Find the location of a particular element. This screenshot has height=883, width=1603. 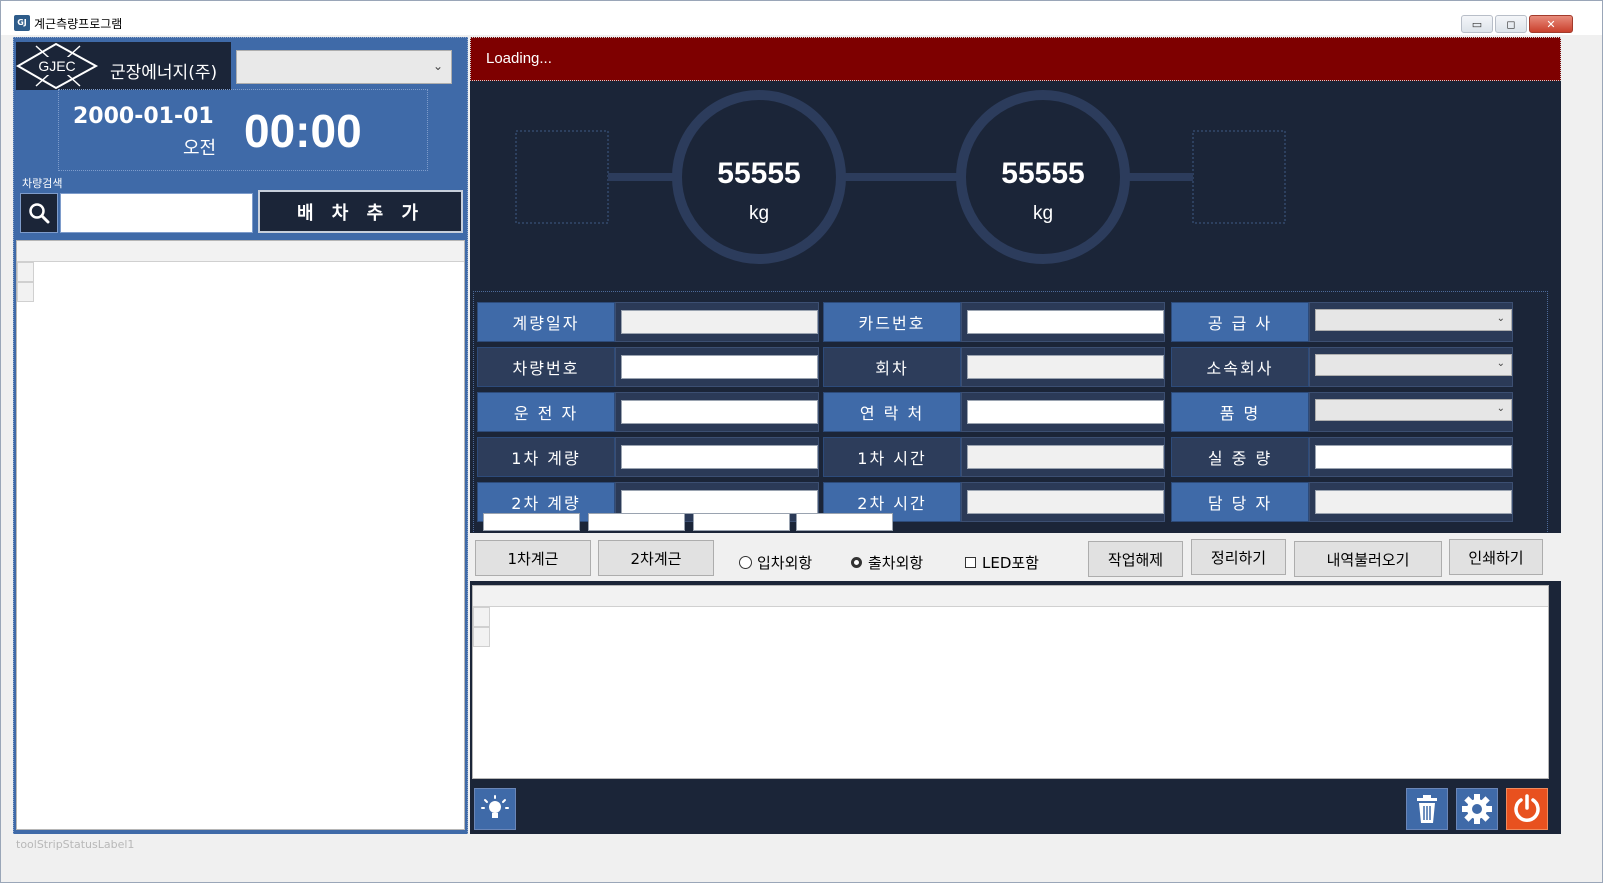

settings-button is located at coordinates (1477, 809).